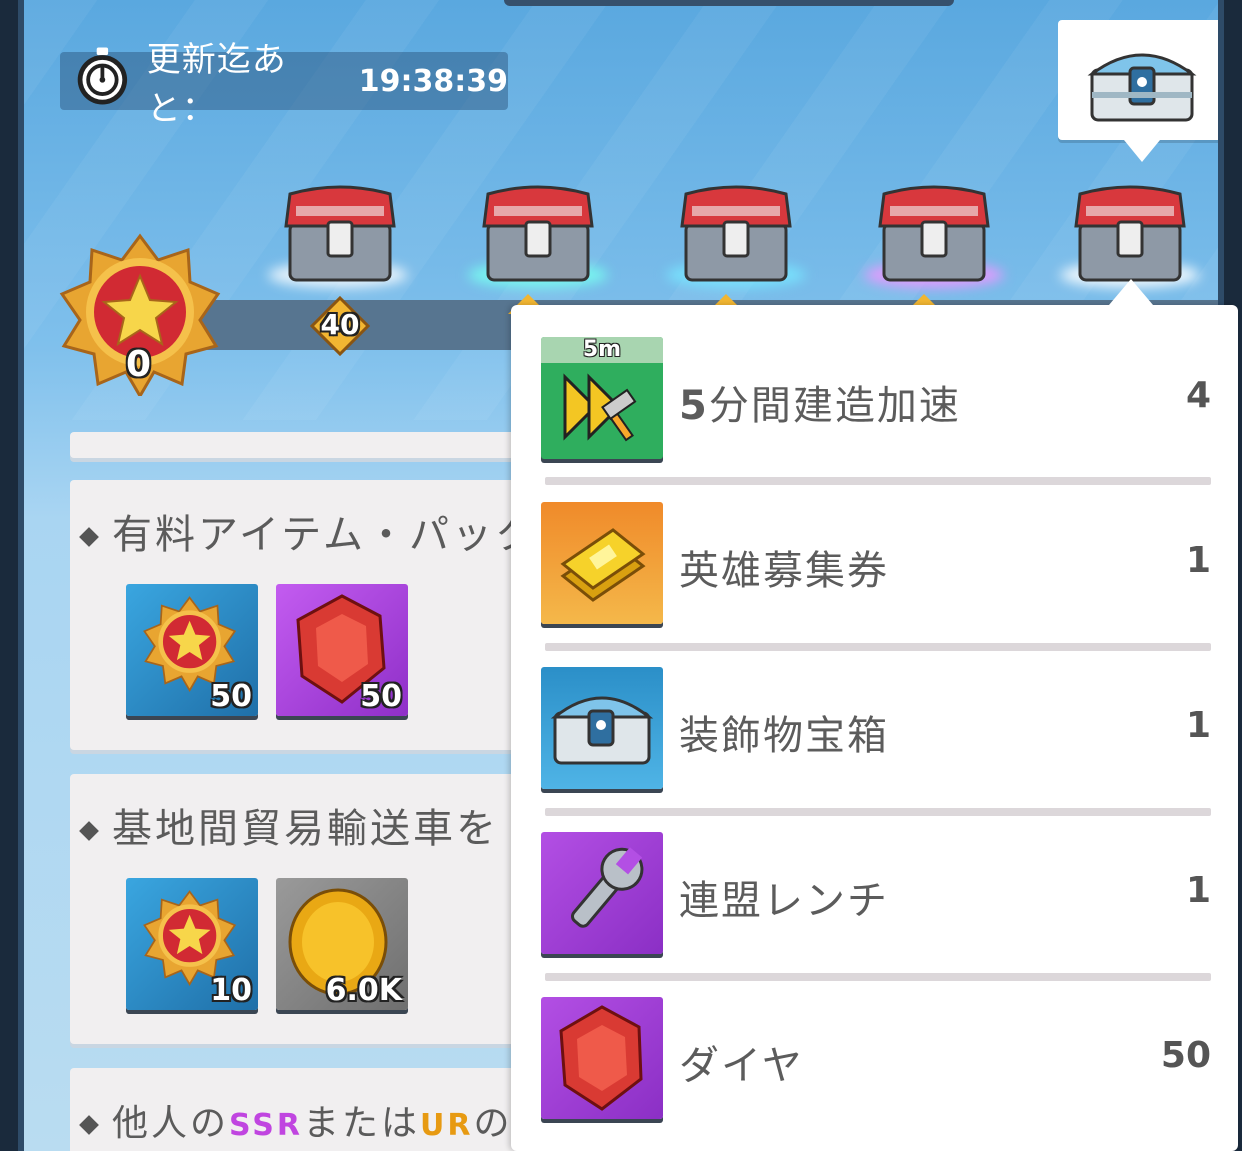  Describe the element at coordinates (784, 736) in the screenshot. I see `item-name: 装飾物宝箱` at that location.